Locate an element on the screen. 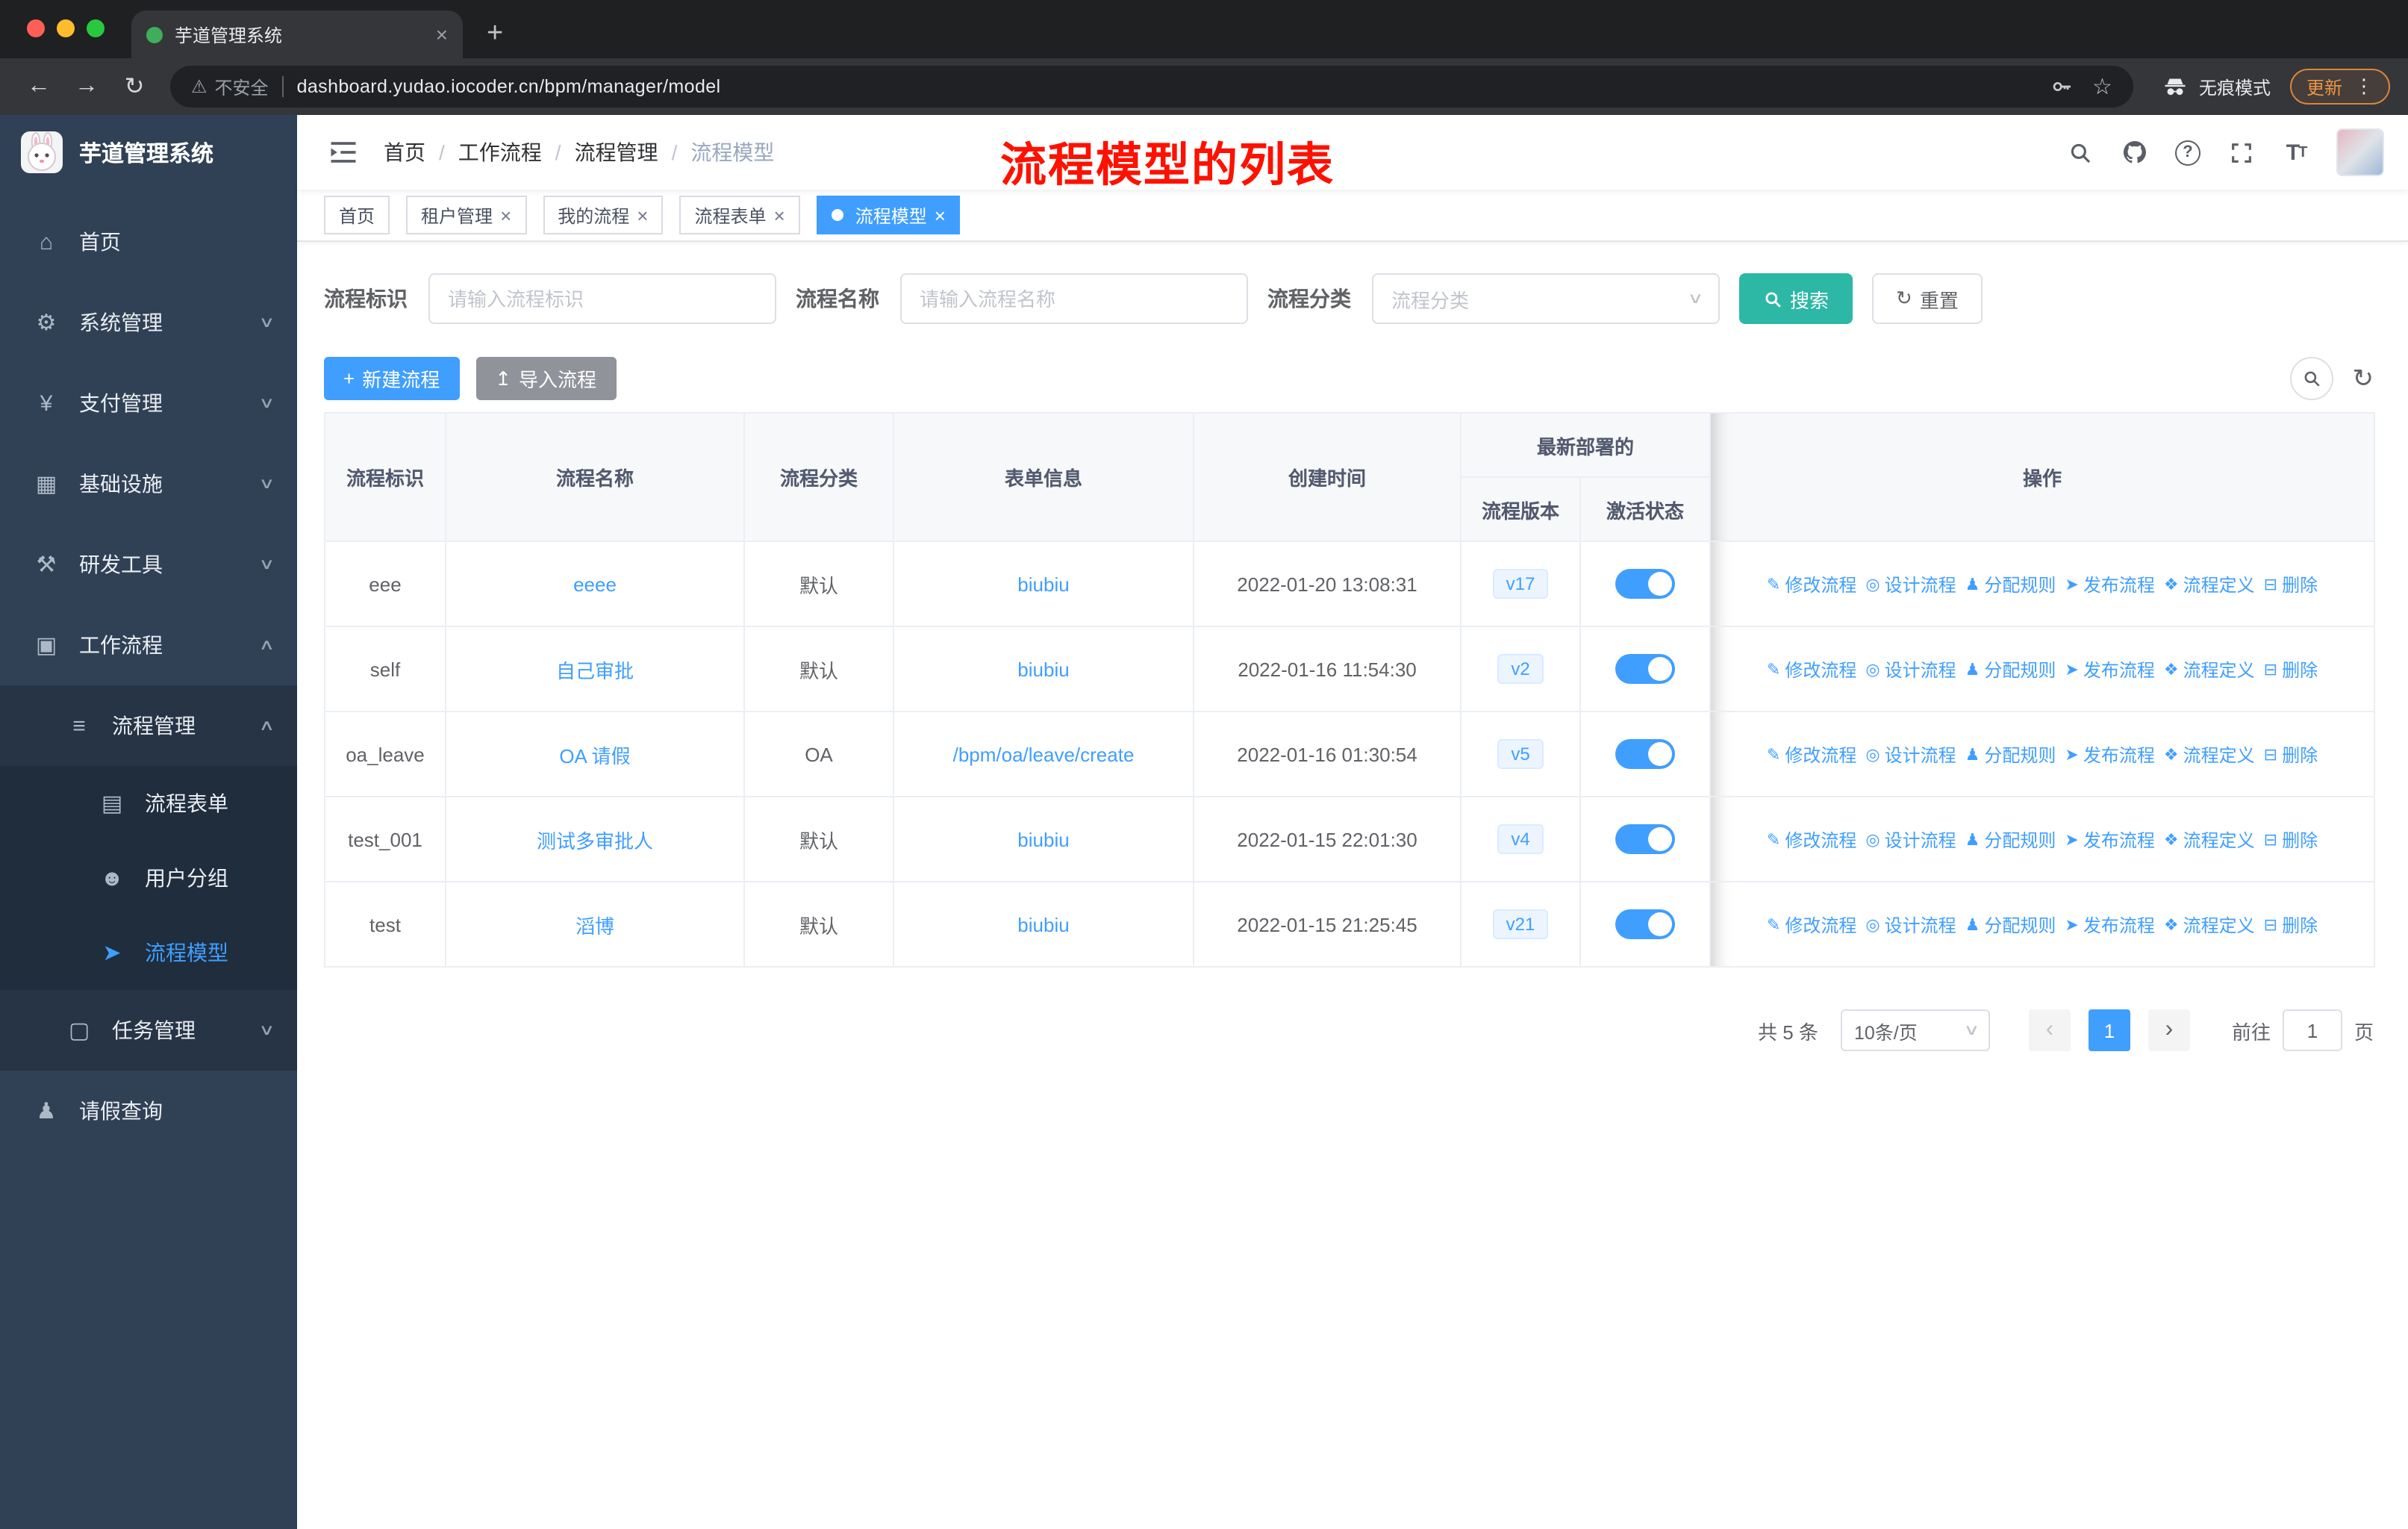  browser-update-button: 更新 ⋮ is located at coordinates (2339, 87).